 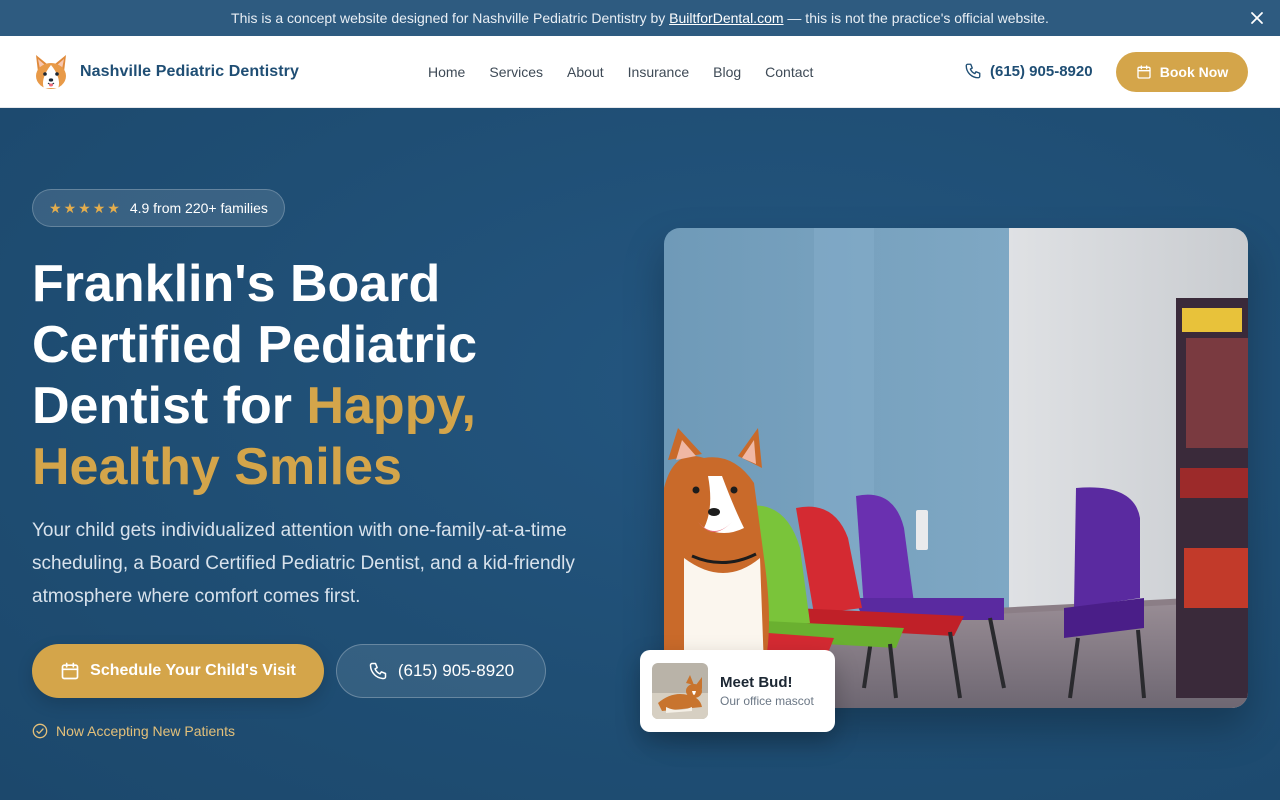 I want to click on corgi-logo-icon, so click(x=51, y=72).